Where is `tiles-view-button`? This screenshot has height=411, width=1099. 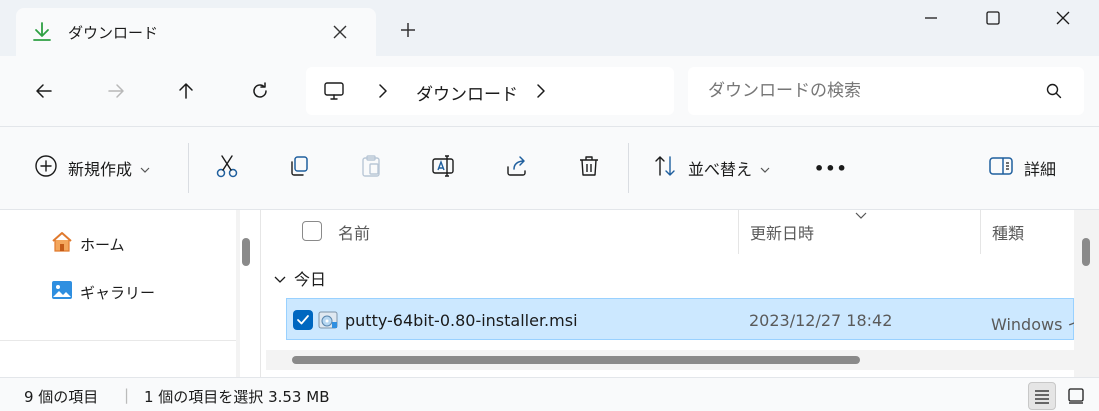
tiles-view-button is located at coordinates (1076, 396).